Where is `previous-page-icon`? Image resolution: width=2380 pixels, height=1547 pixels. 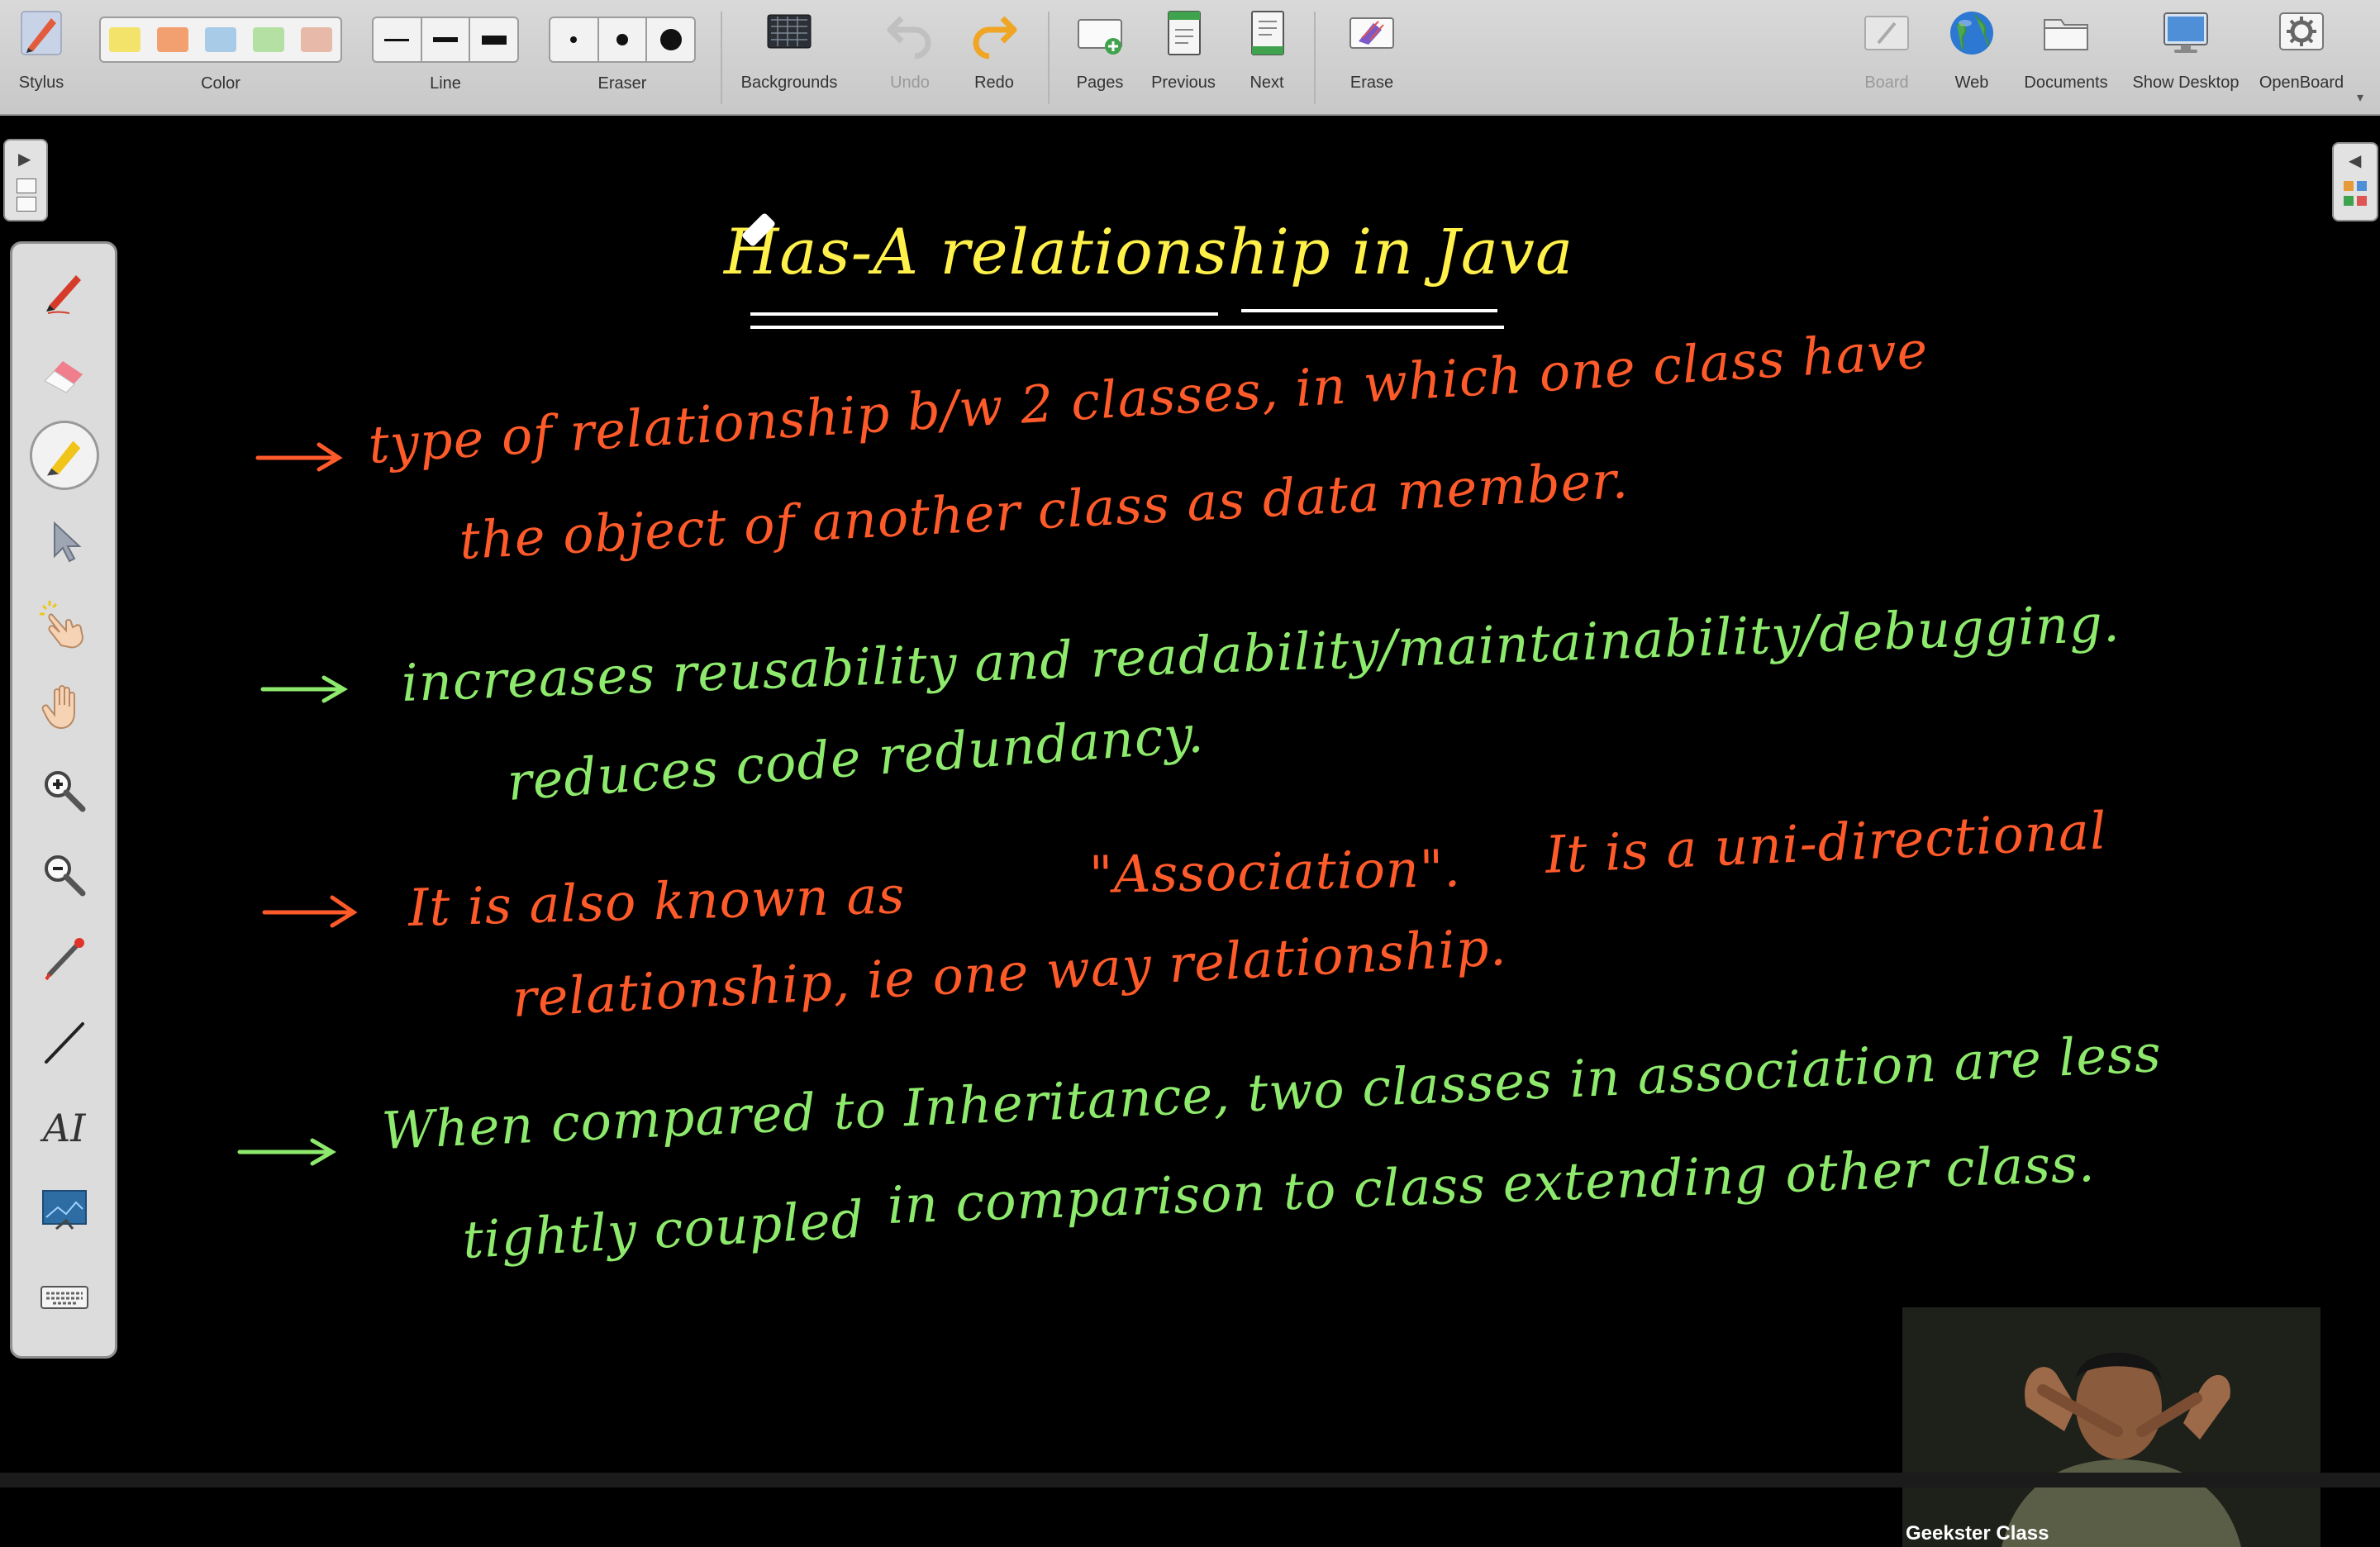 previous-page-icon is located at coordinates (1184, 33).